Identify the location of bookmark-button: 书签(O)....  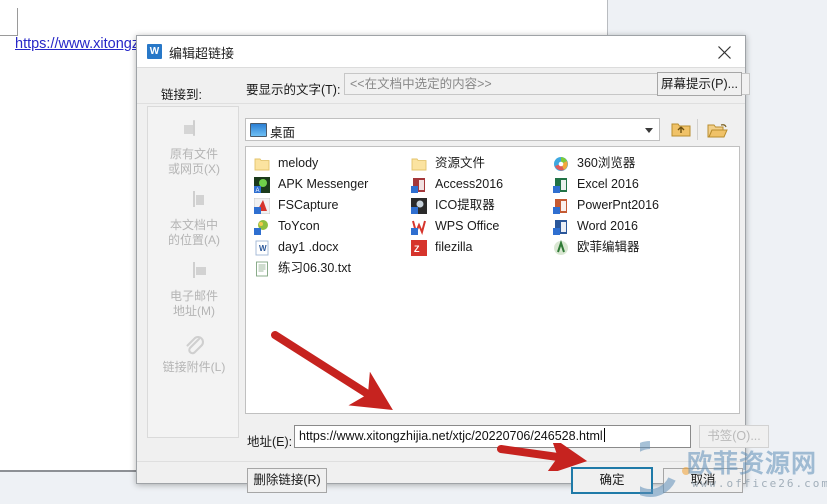
(734, 436).